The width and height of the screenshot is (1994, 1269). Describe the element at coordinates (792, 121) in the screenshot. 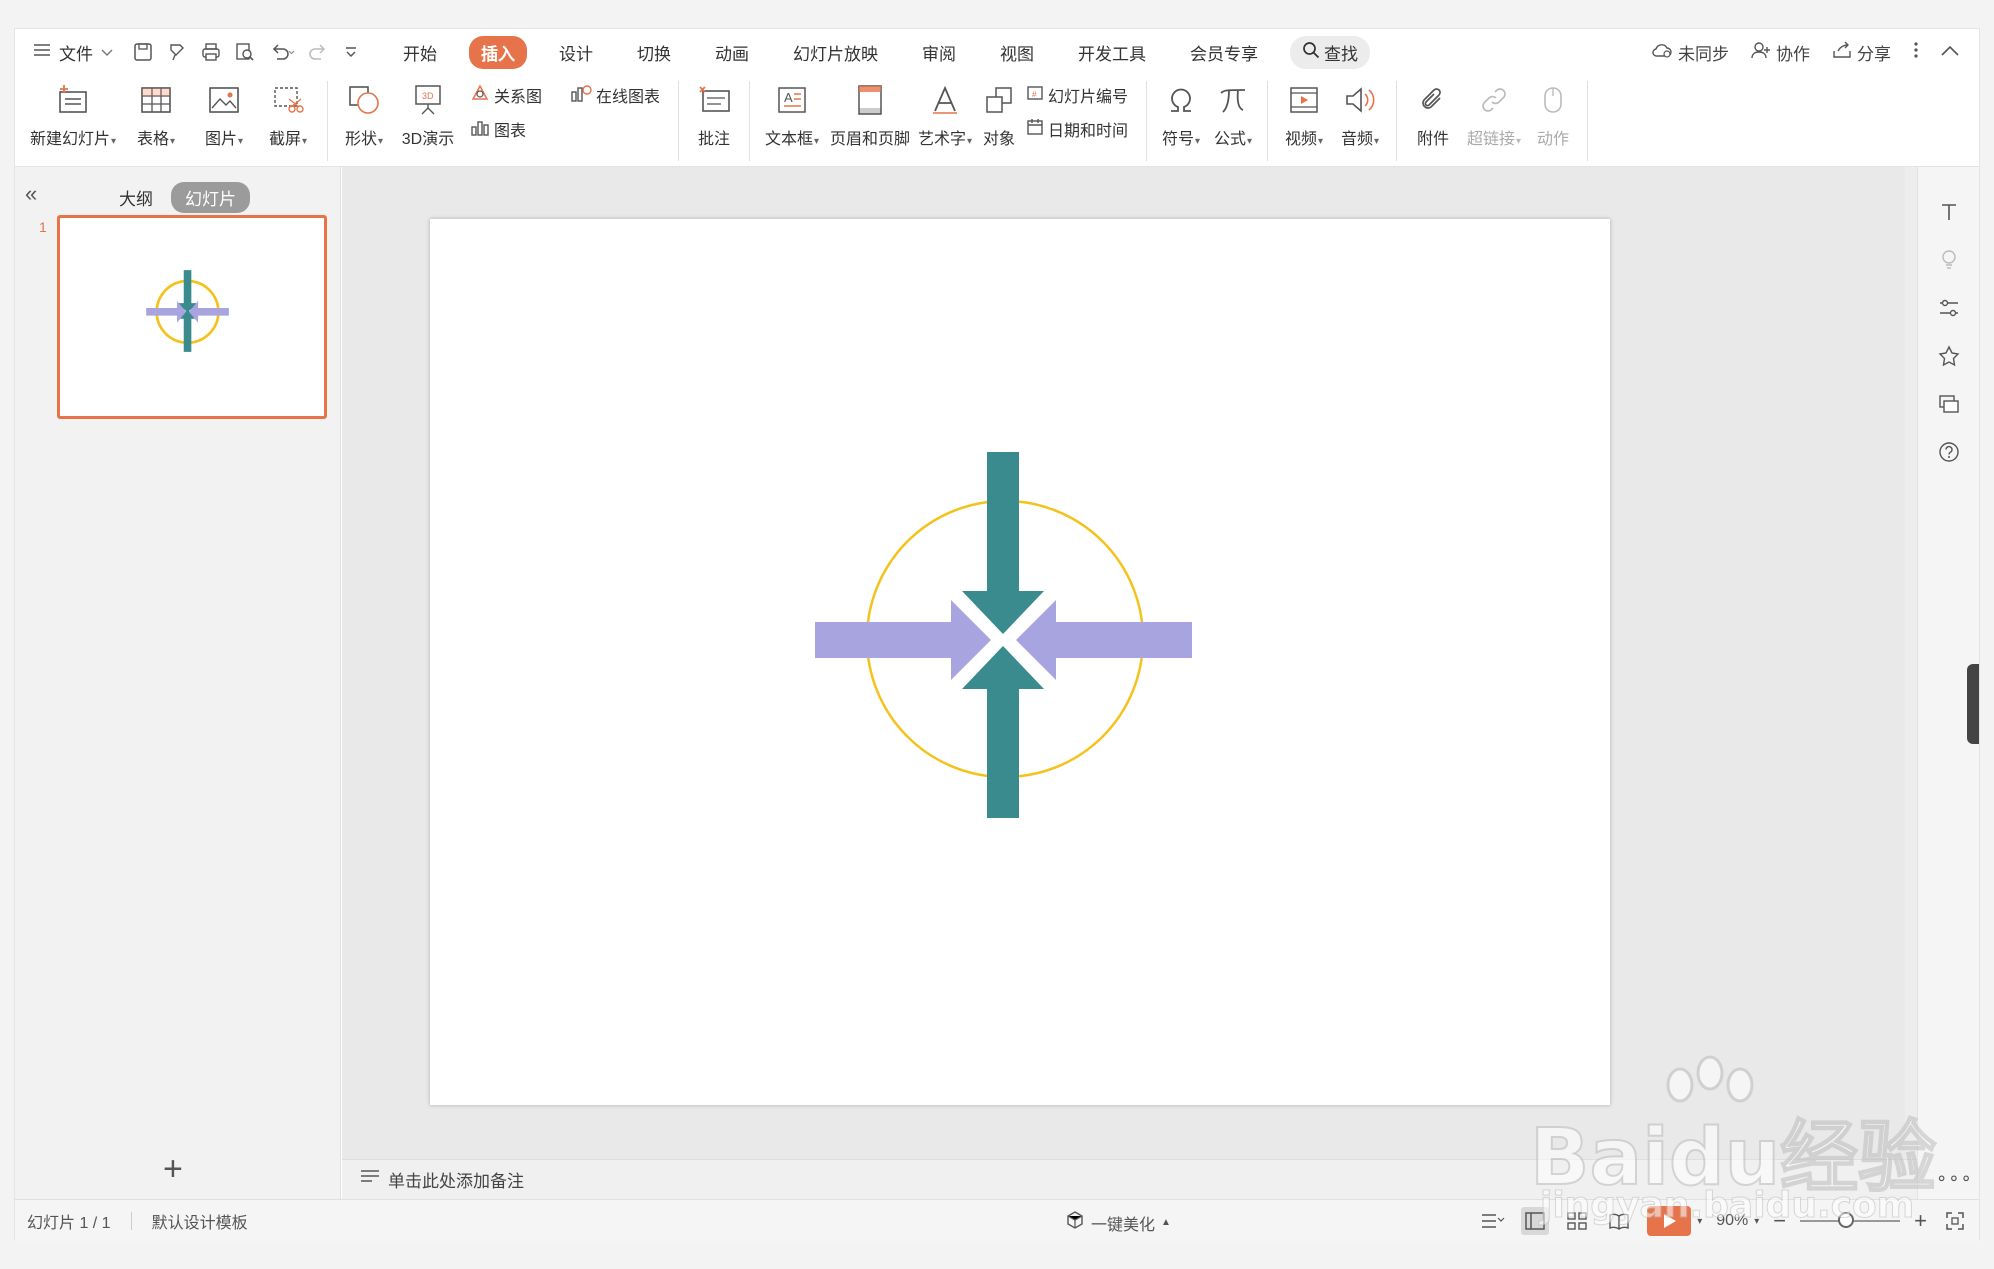

I see `textbox-button: A 文本框▾` at that location.